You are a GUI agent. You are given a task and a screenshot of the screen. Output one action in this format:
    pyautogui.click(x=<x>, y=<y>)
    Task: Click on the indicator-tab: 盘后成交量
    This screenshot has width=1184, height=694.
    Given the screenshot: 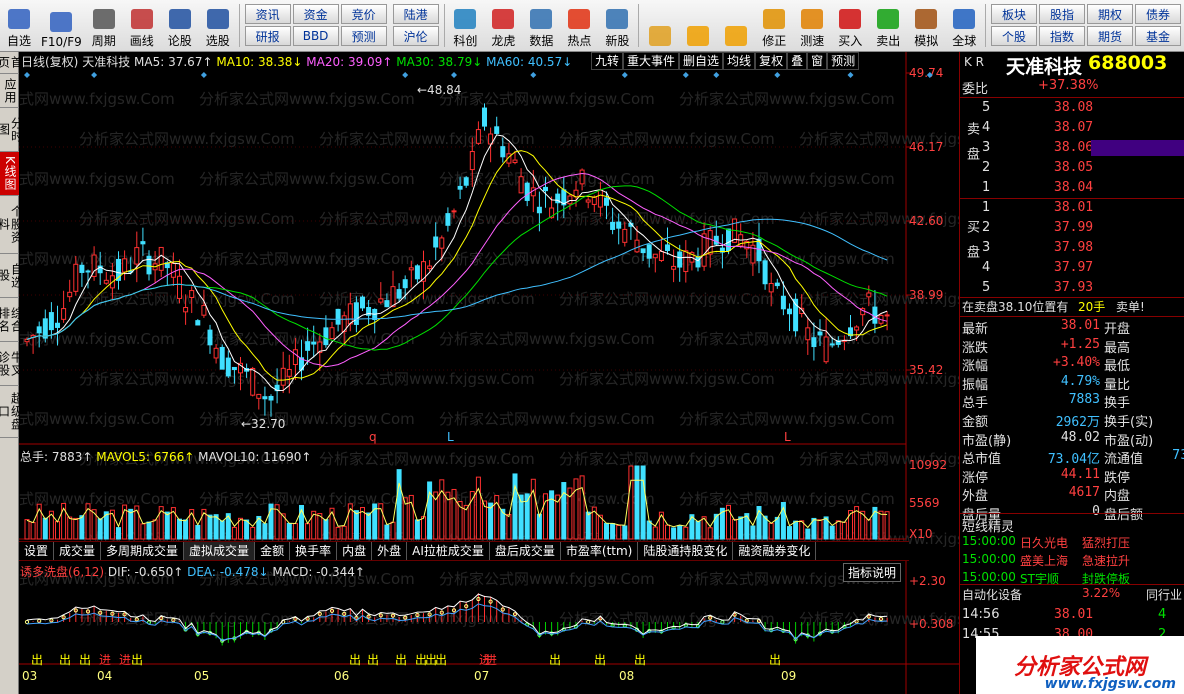 What is the action you would take?
    pyautogui.click(x=525, y=551)
    